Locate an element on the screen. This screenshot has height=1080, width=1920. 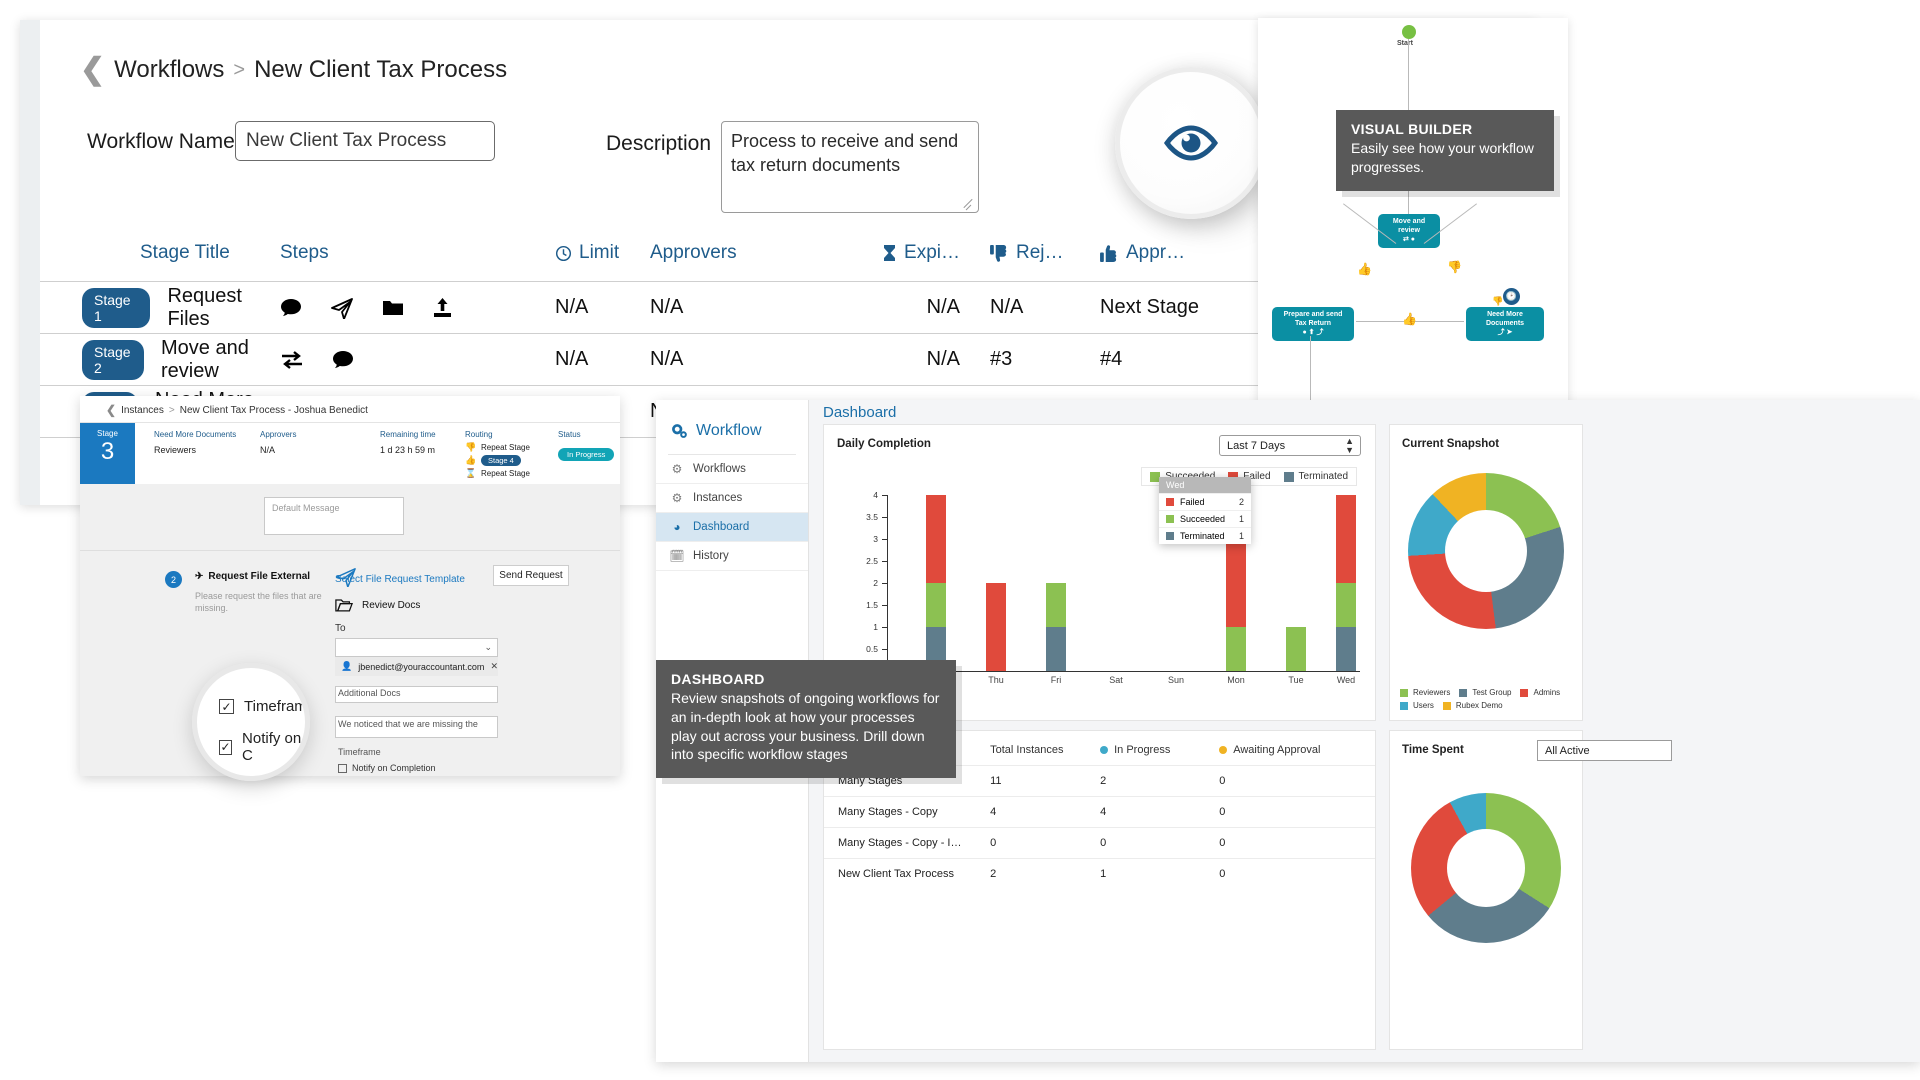
range-selector: Last 7 Days ▲ ▼ is located at coordinates (1290, 445).